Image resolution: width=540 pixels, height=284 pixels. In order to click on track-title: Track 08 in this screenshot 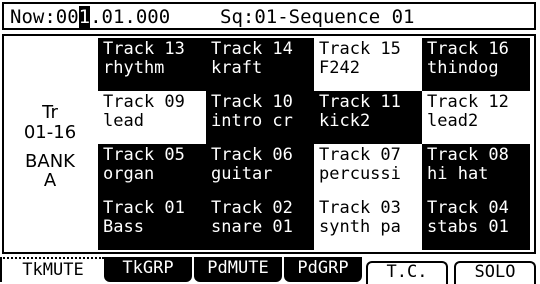, I will do `click(468, 155)`.